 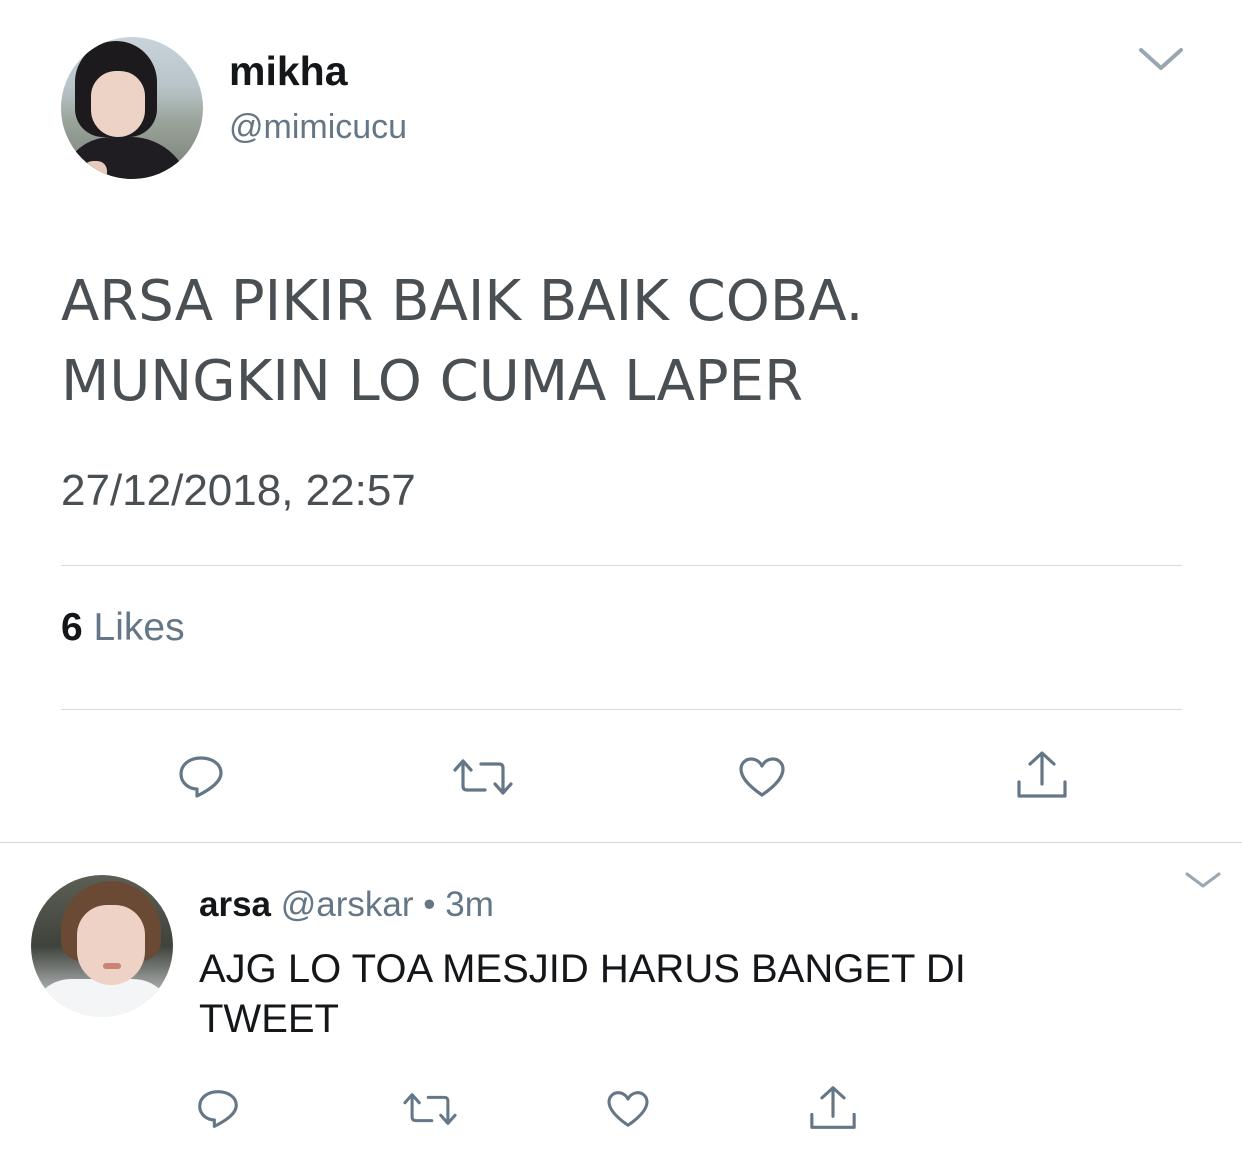 What do you see at coordinates (139, 627) in the screenshot?
I see `likes-label: Likes` at bounding box center [139, 627].